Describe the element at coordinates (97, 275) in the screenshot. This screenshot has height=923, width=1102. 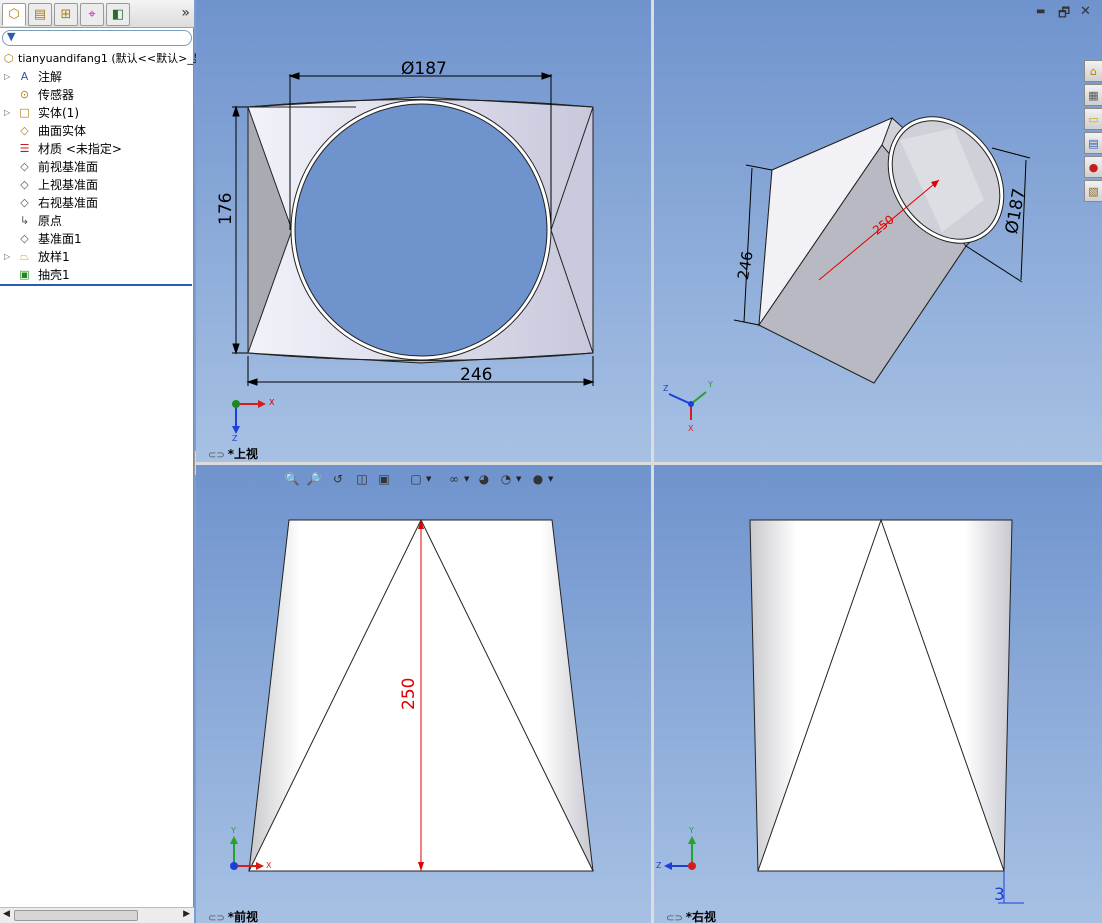
I see `tree-item: ▣ 抽壳1` at that location.